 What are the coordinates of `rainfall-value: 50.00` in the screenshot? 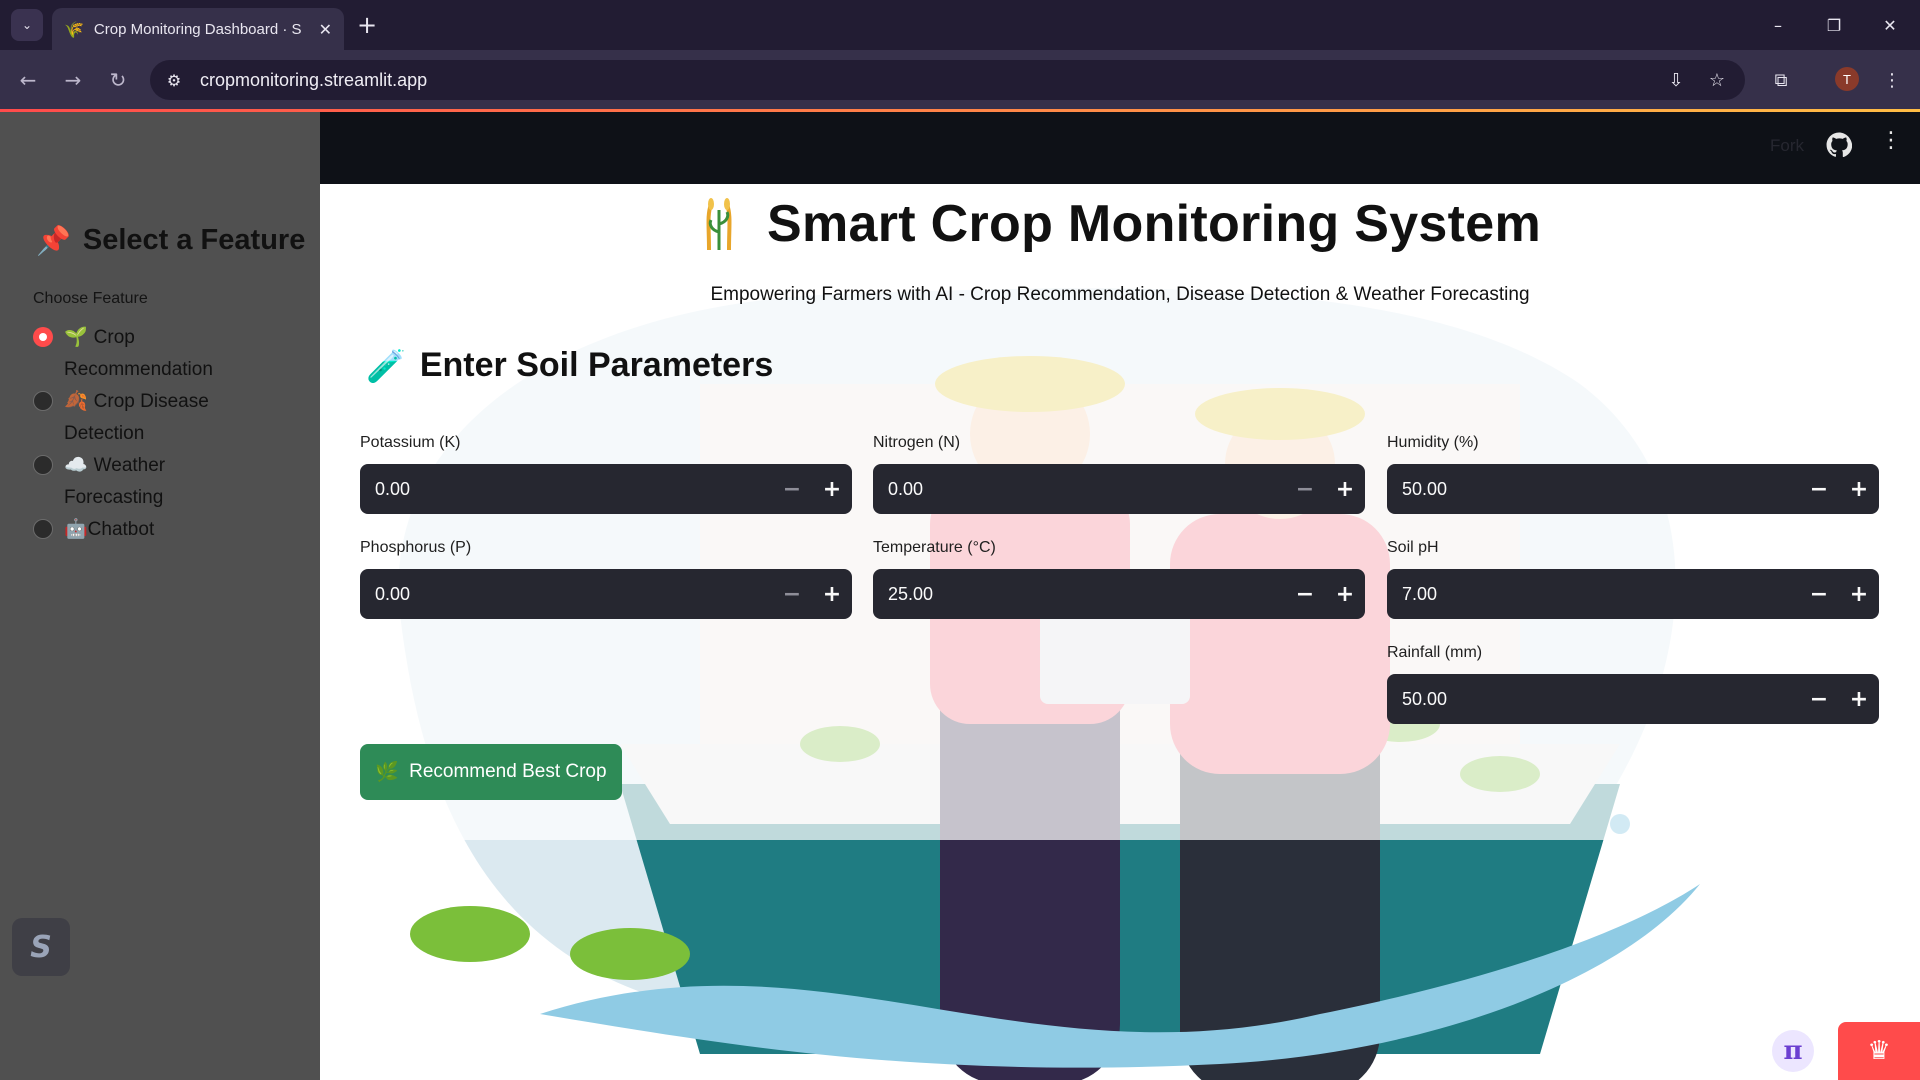 It's located at (1600, 699).